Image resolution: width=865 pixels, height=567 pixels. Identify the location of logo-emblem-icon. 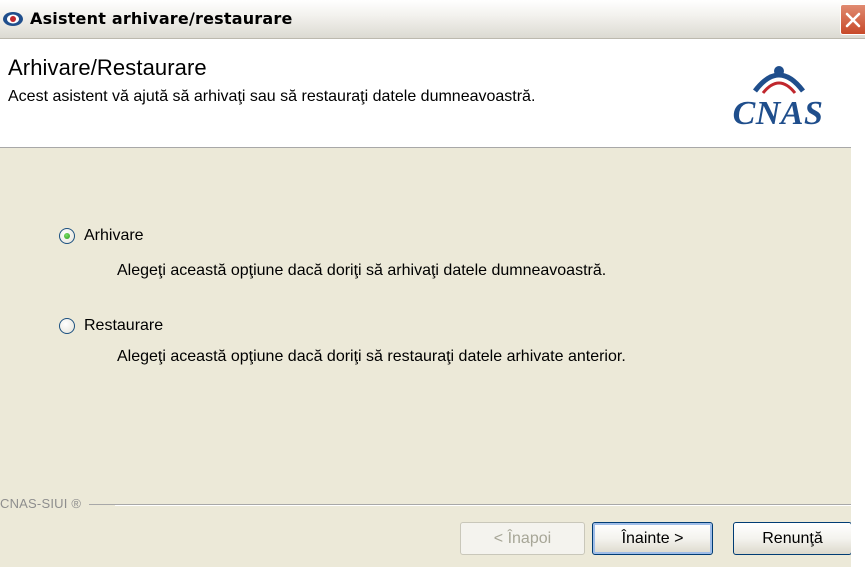
(779, 80).